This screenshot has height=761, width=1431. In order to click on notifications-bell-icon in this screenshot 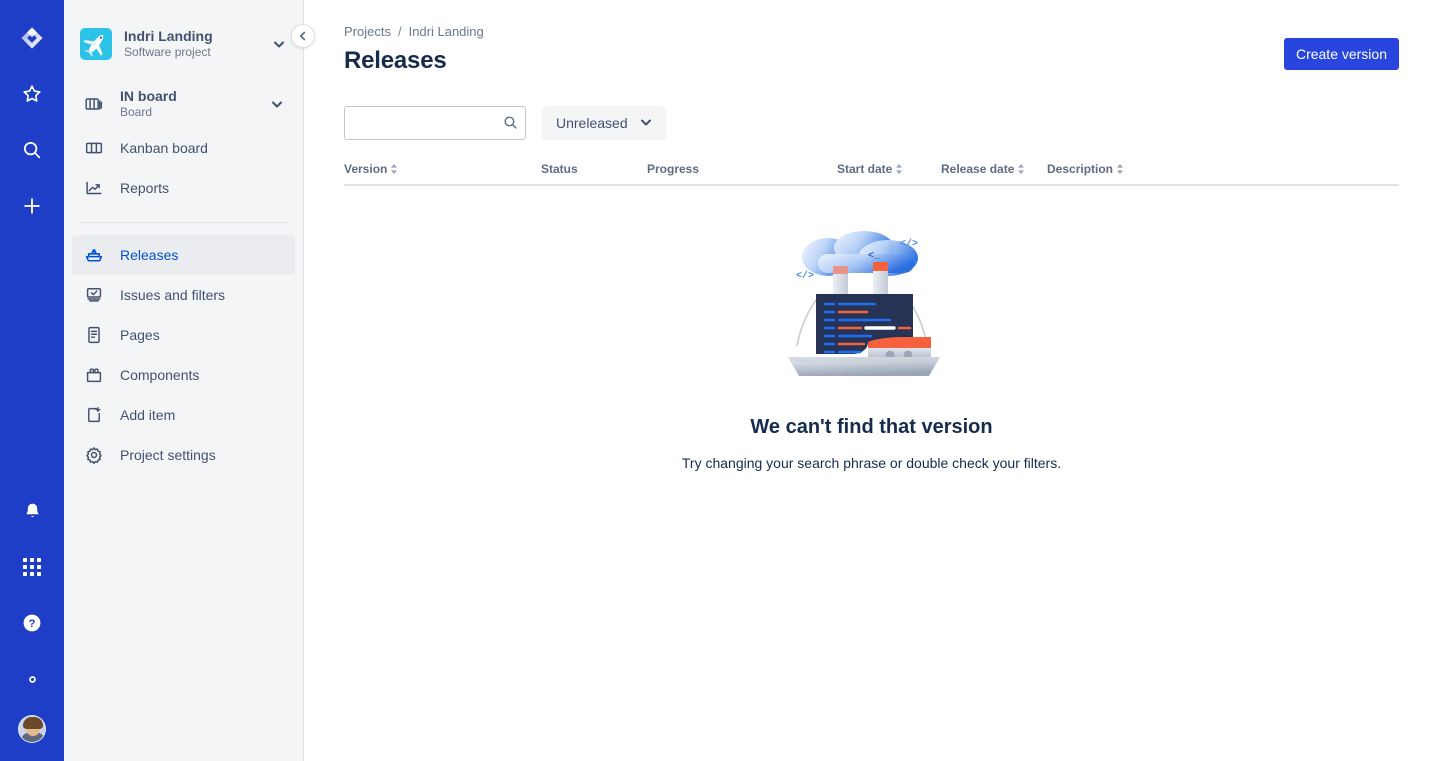, I will do `click(32, 511)`.